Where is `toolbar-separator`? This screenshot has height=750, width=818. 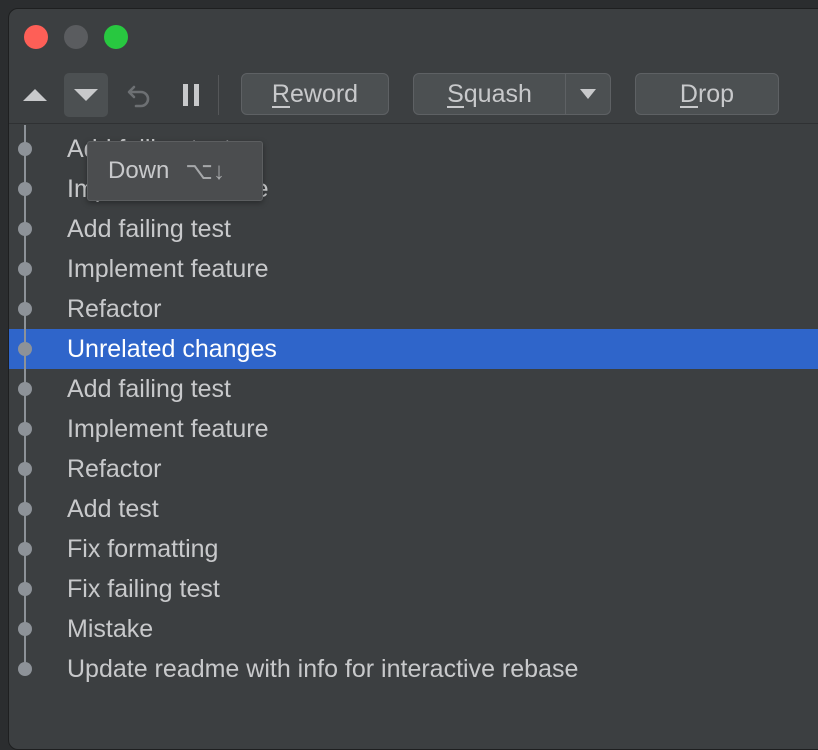
toolbar-separator is located at coordinates (218, 95).